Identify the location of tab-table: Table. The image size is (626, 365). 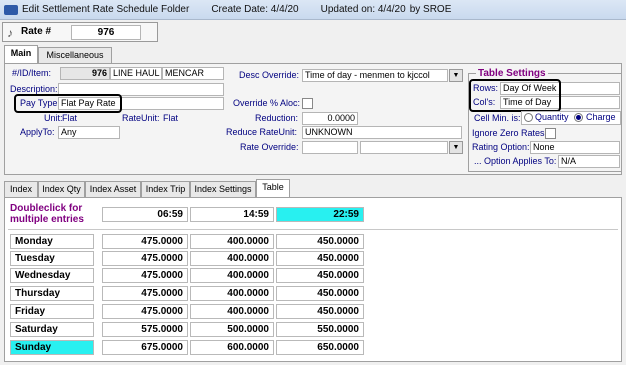
(273, 188).